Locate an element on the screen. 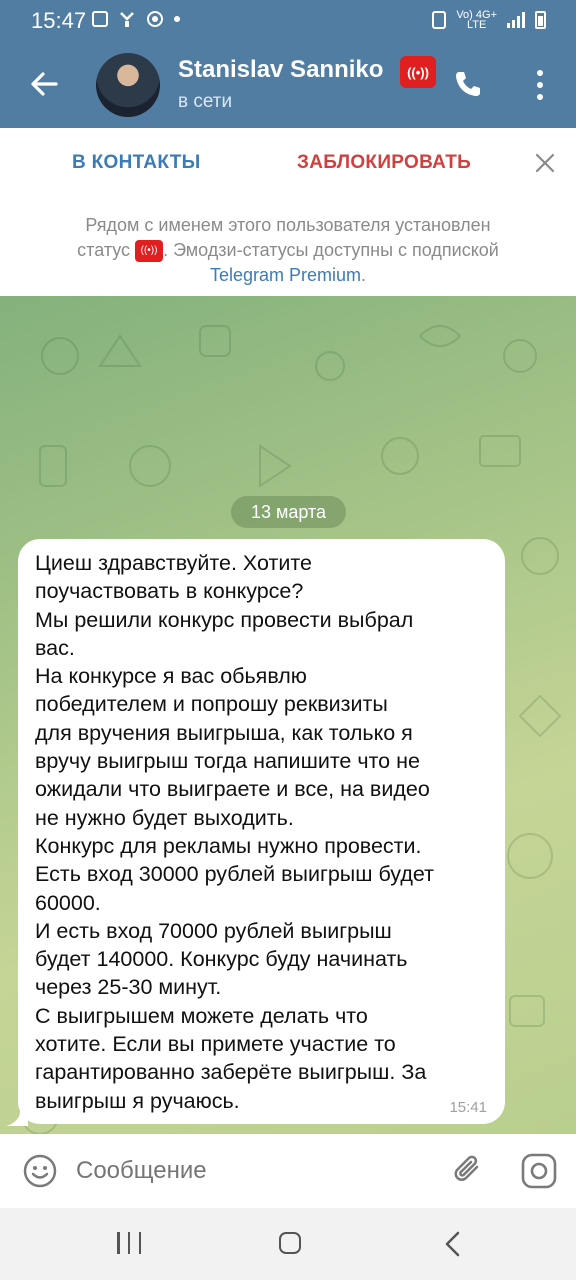 This screenshot has height=1280, width=576. more-menu-icon is located at coordinates (540, 85).